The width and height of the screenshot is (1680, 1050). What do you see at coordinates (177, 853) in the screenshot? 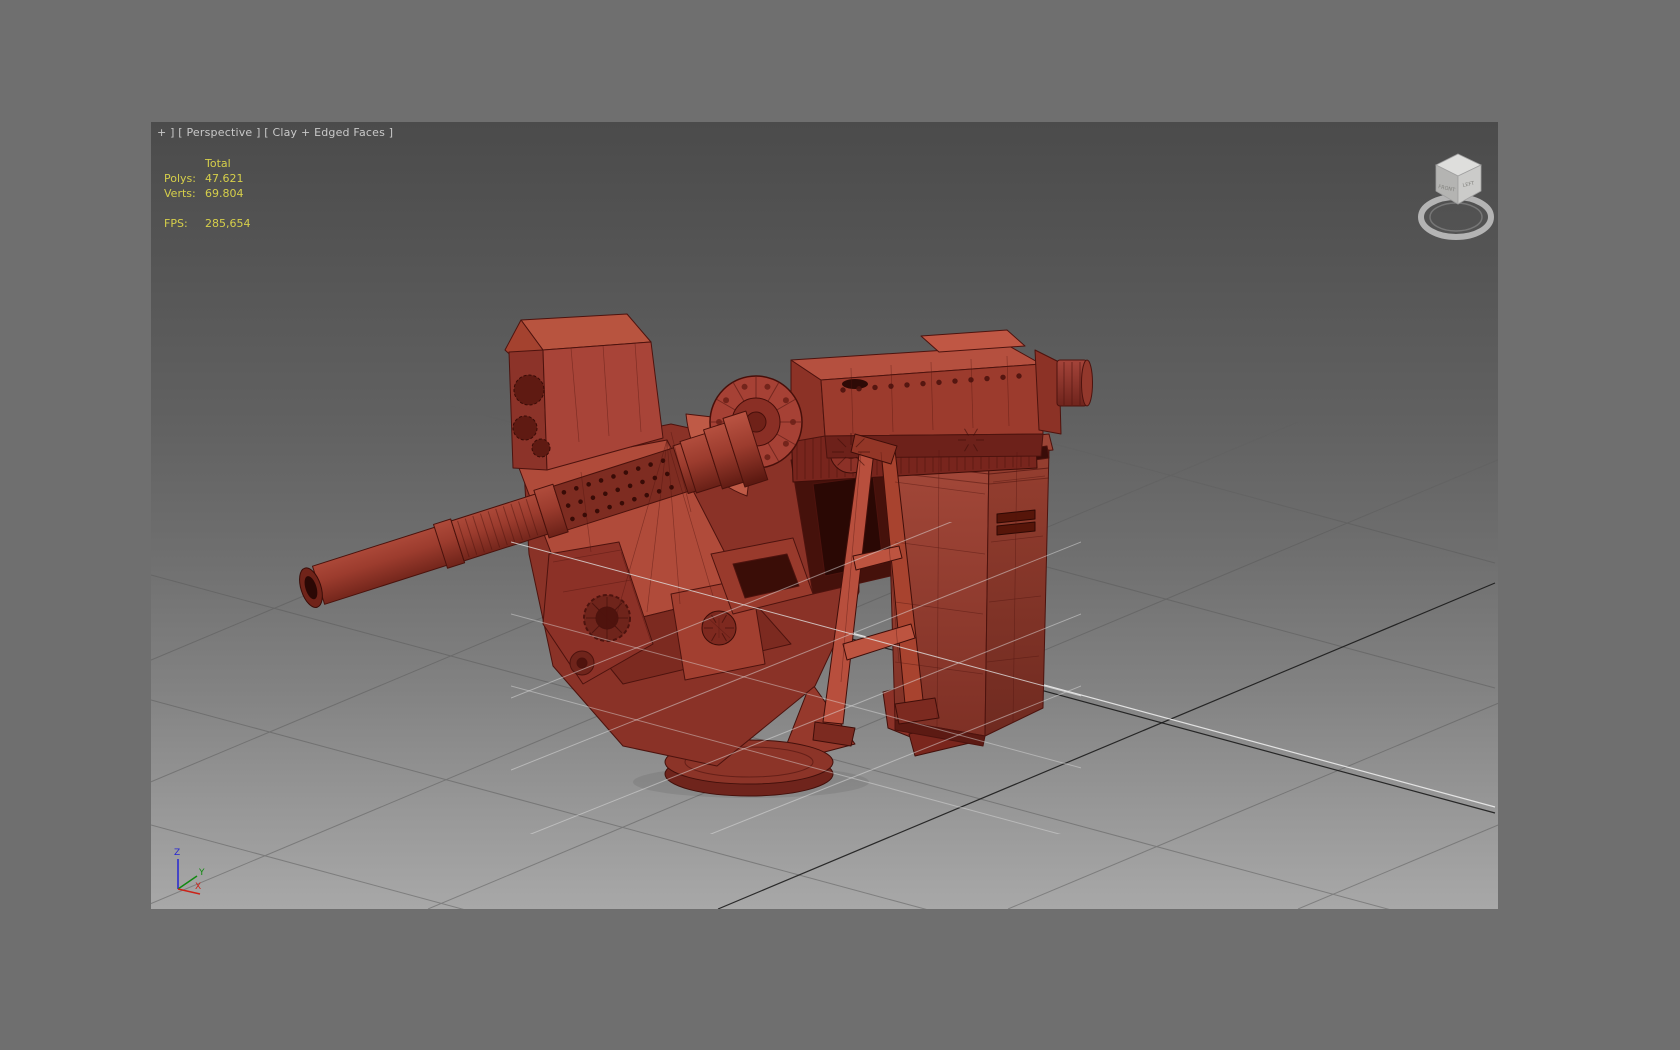
I see `z-axis-label: Z` at bounding box center [177, 853].